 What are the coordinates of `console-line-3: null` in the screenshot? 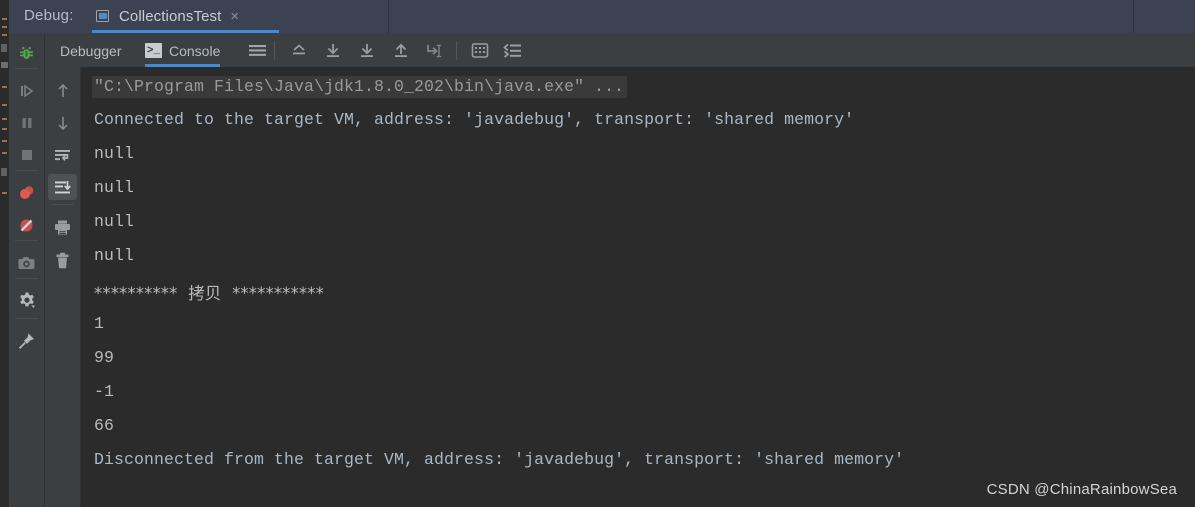 It's located at (114, 187).